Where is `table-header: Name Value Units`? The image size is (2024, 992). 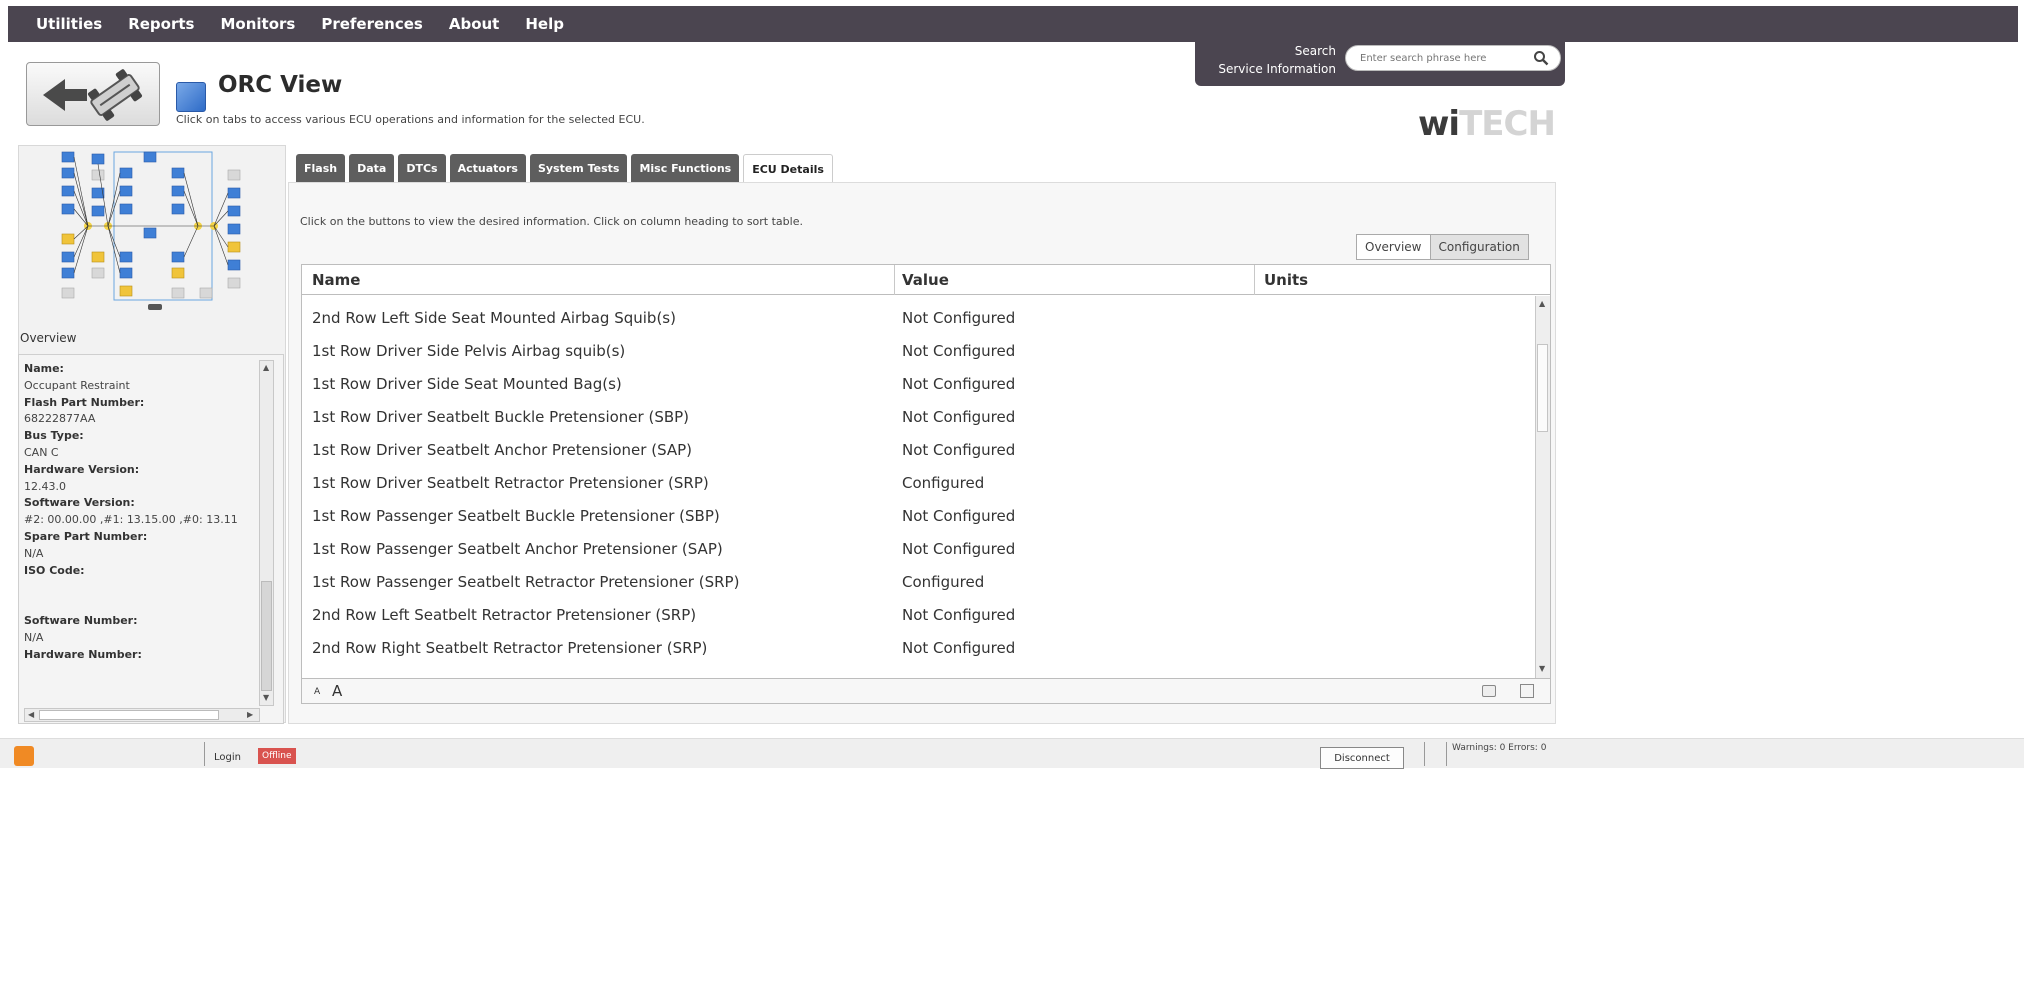 table-header: Name Value Units is located at coordinates (926, 280).